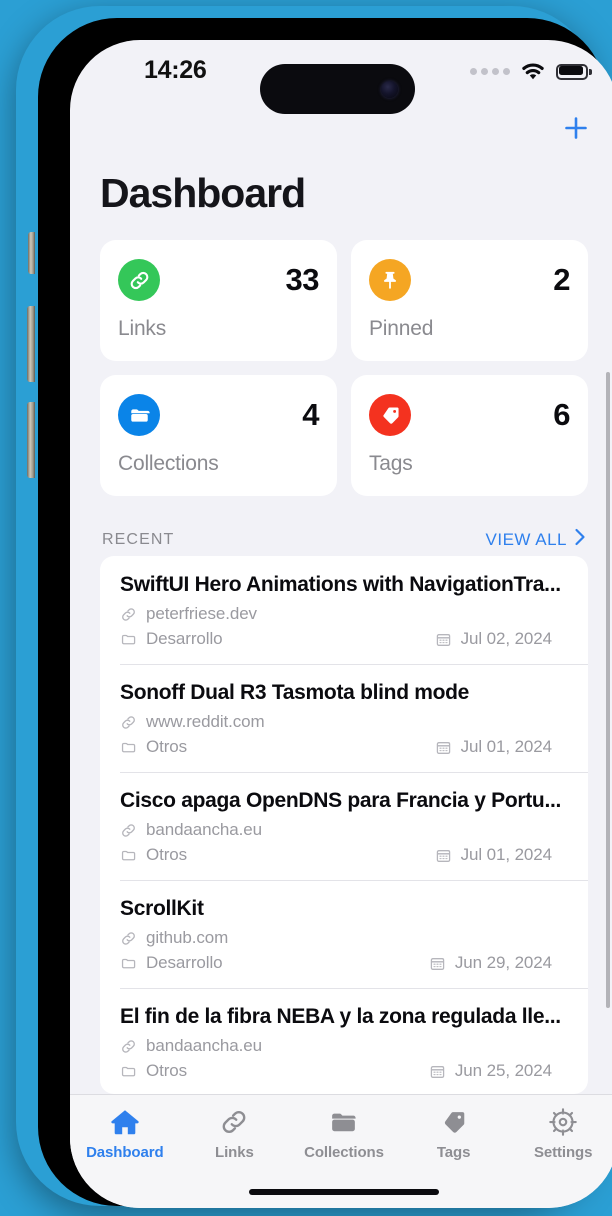 The width and height of the screenshot is (612, 1216). What do you see at coordinates (295, 692) in the screenshot?
I see `item-title: Sonoff Dual R3 Tasmota blind mode` at bounding box center [295, 692].